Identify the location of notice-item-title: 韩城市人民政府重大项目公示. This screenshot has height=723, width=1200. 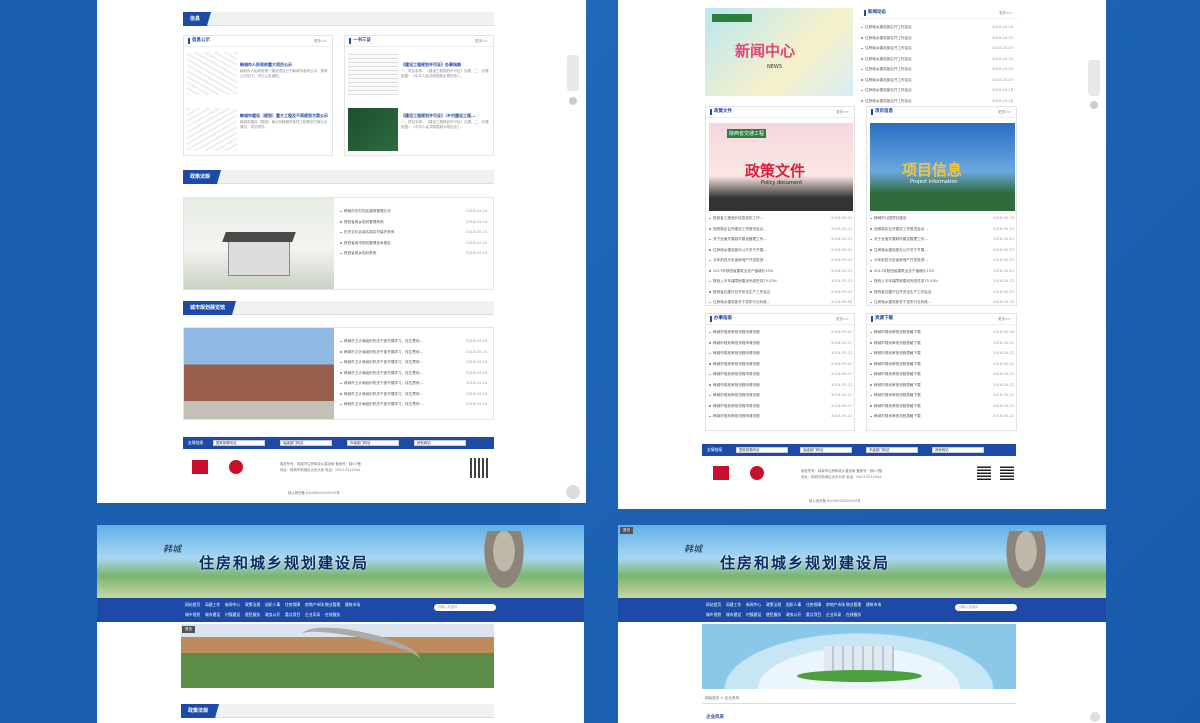
(266, 65).